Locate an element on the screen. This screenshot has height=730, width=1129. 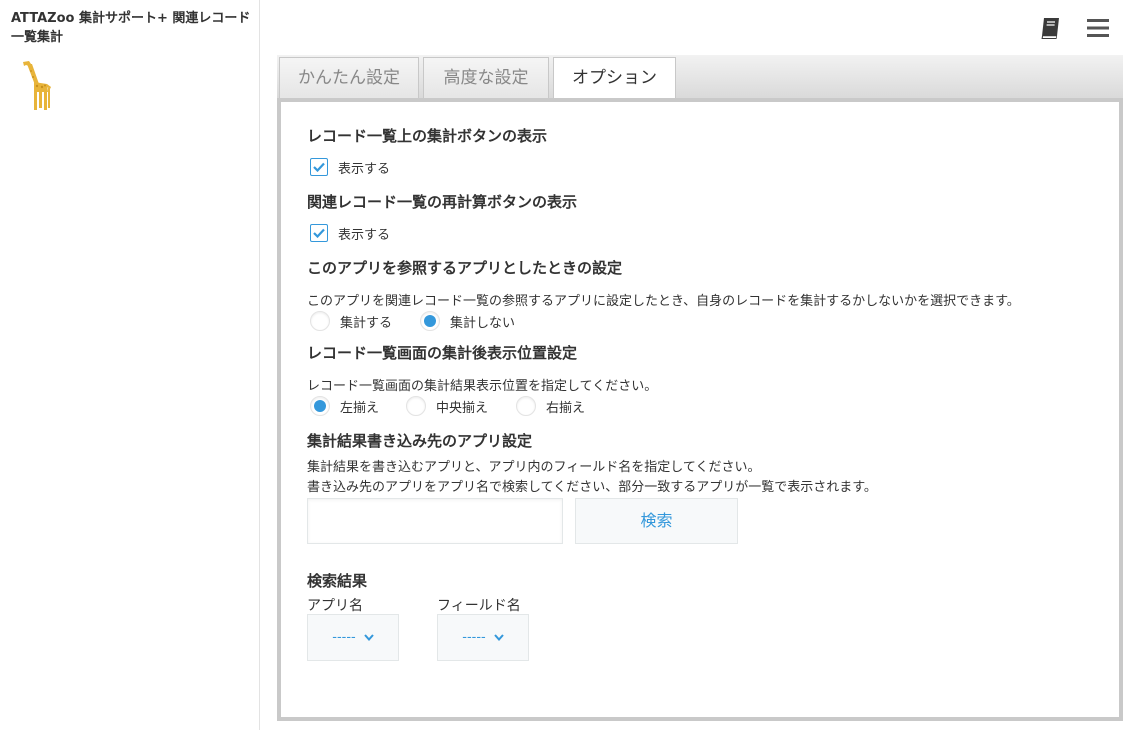
app-name-select: ----- is located at coordinates (353, 637).